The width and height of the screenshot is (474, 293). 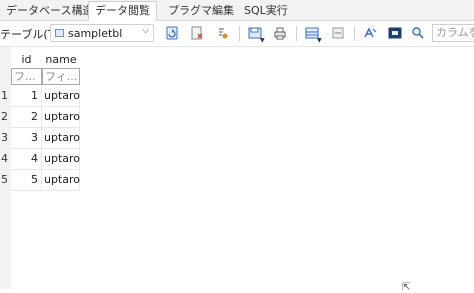 What do you see at coordinates (237, 34) in the screenshot?
I see `browse-toolbar: テーブル(T): sampletbl ⌵ ▼ ▼ カラムをフ` at bounding box center [237, 34].